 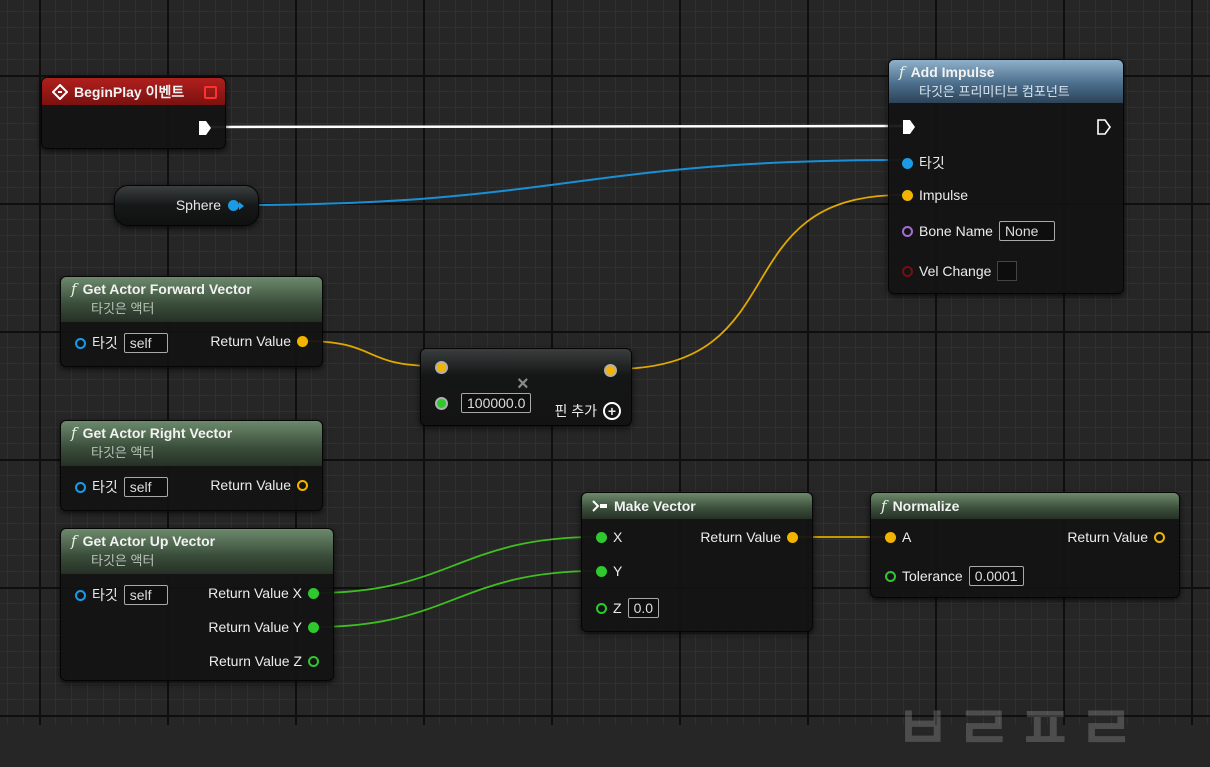 I want to click on begin-play-node: BeginPlay 이벤트, so click(x=133, y=113).